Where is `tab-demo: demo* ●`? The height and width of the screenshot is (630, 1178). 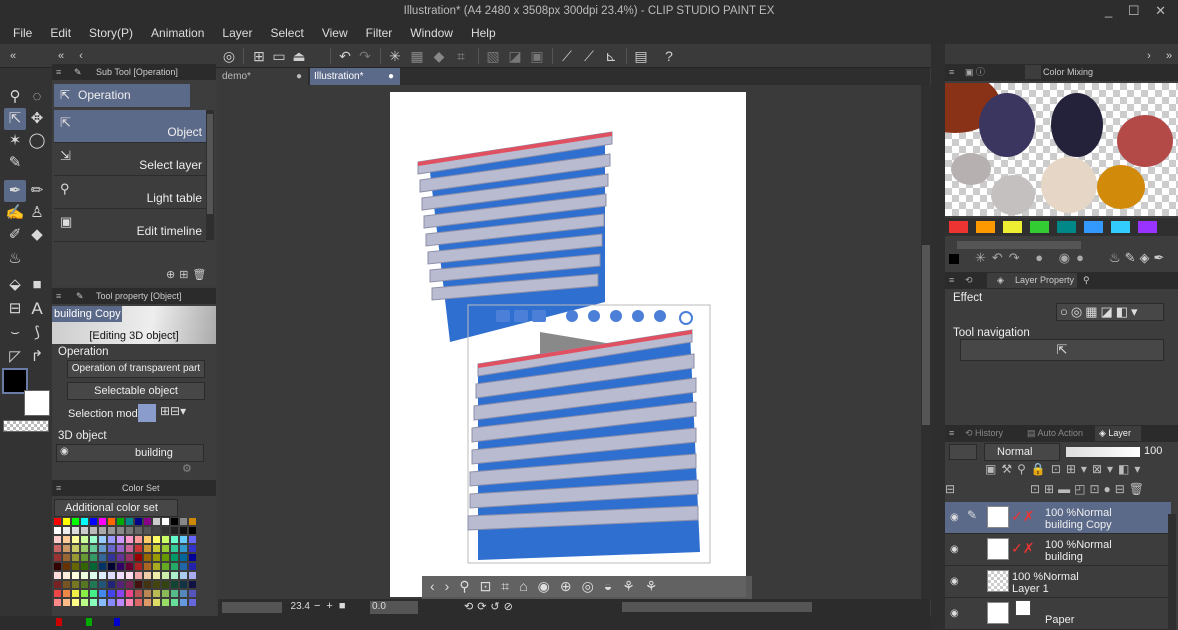 tab-demo: demo* ● is located at coordinates (263, 76).